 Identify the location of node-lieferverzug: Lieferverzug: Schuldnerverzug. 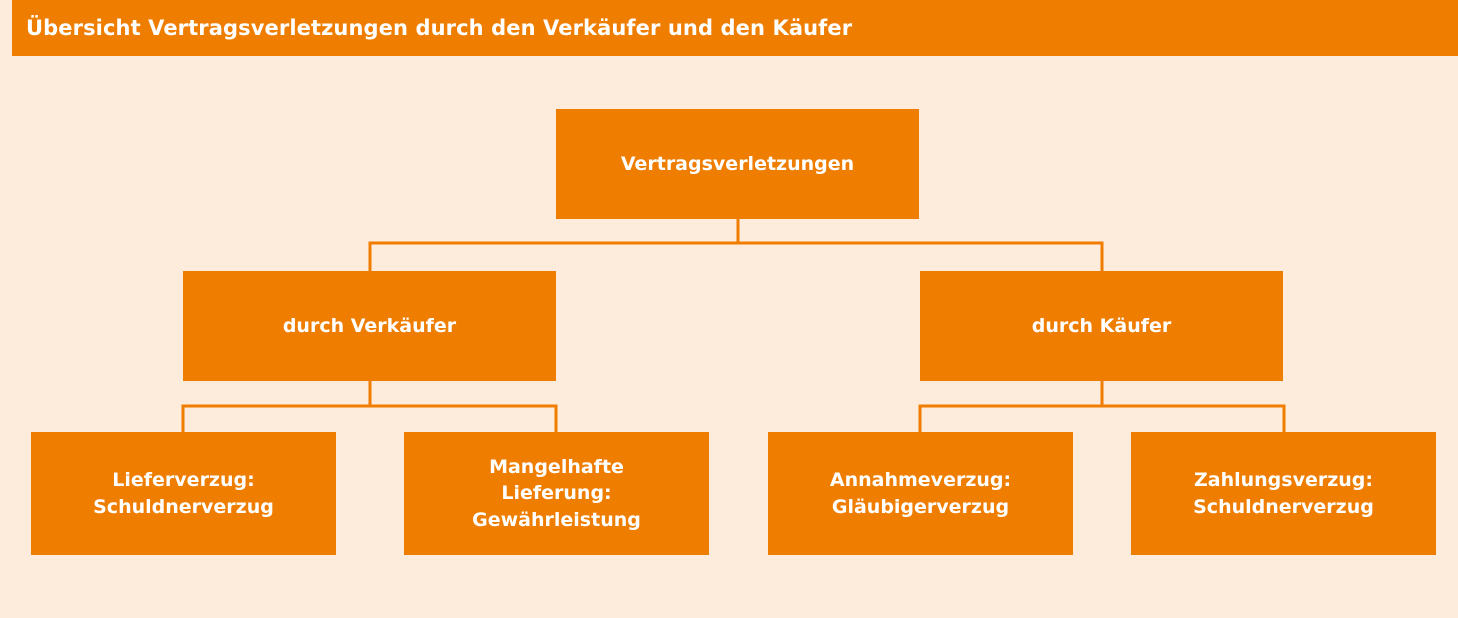
(183, 493).